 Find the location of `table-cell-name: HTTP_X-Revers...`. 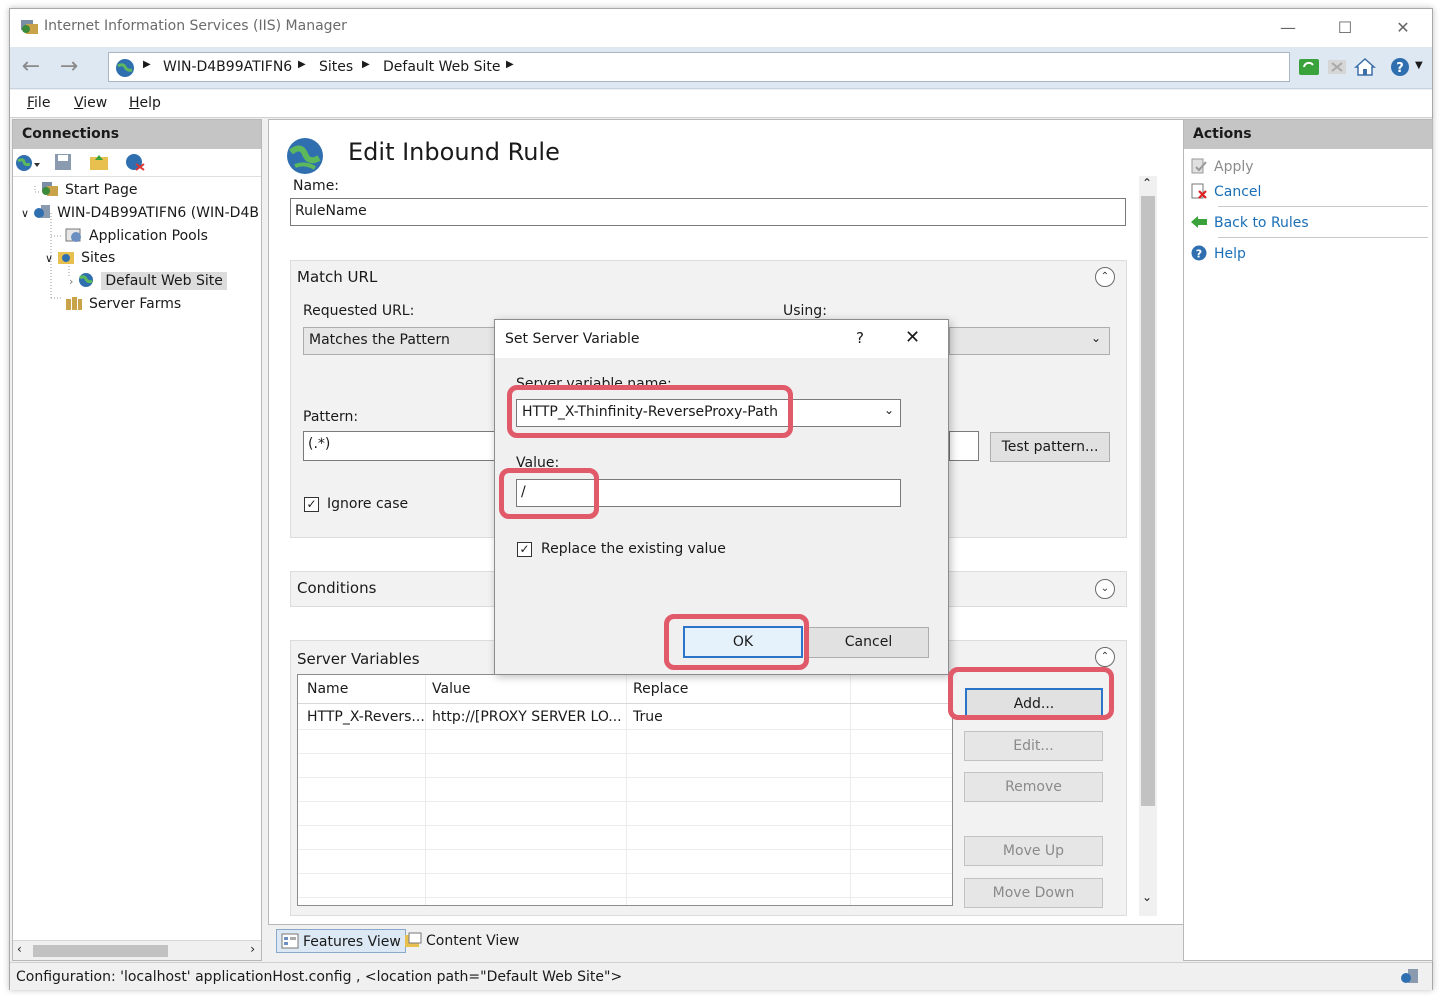

table-cell-name: HTTP_X-Revers... is located at coordinates (366, 717).